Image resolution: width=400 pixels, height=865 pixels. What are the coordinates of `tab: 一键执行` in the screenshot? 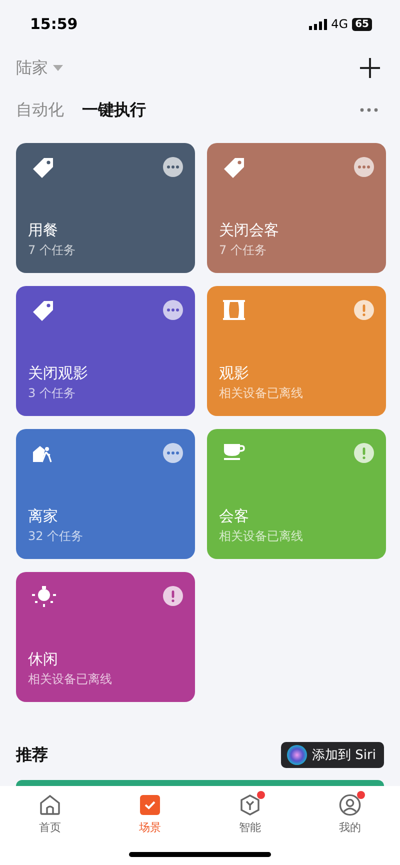 It's located at (114, 110).